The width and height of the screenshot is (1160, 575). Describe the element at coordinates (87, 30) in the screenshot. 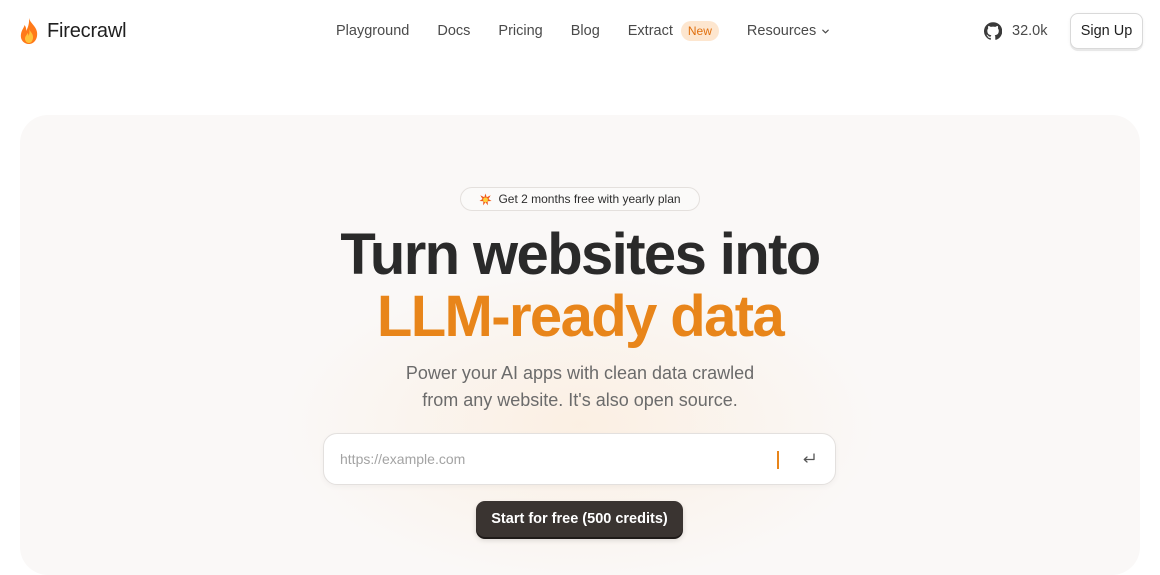

I see `brand-name: Firecrawl` at that location.